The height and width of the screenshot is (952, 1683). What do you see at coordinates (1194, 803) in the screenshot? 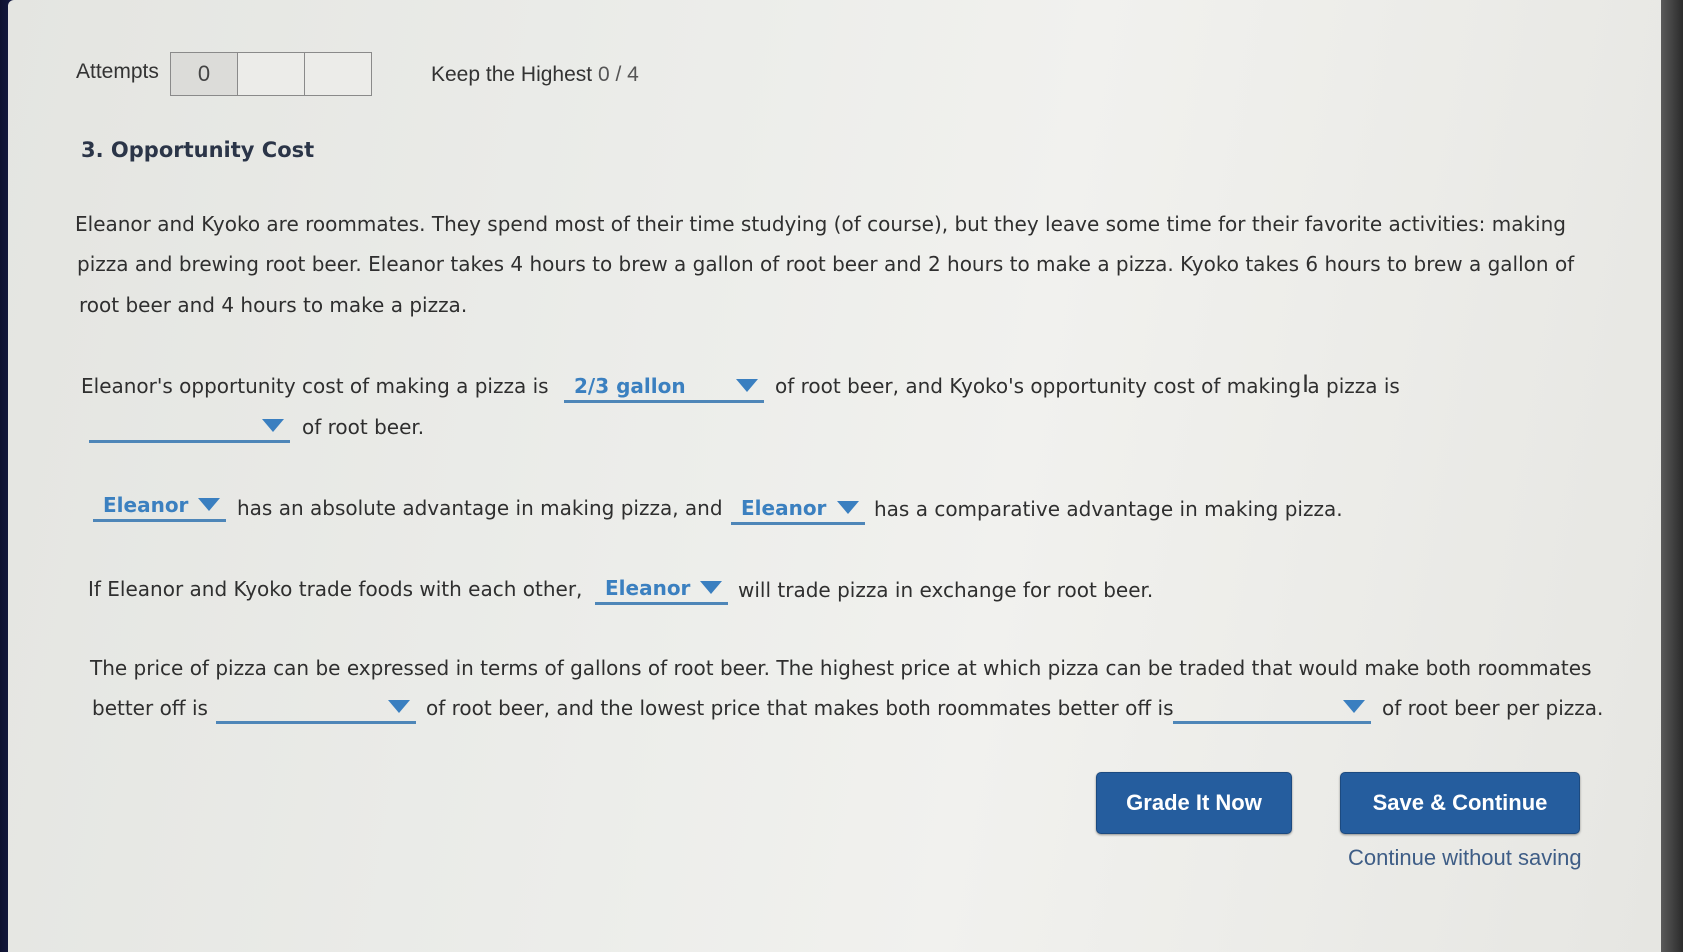
I see `grade-it-now-button: Grade It Now` at bounding box center [1194, 803].